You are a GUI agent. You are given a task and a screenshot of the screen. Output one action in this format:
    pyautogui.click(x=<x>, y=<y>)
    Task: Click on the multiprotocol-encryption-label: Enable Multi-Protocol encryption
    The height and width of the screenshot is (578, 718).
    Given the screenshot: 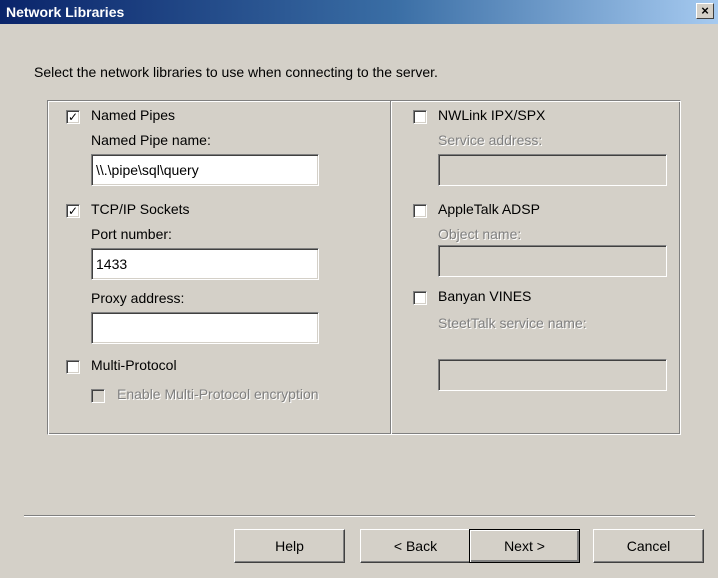 What is the action you would take?
    pyautogui.click(x=218, y=394)
    